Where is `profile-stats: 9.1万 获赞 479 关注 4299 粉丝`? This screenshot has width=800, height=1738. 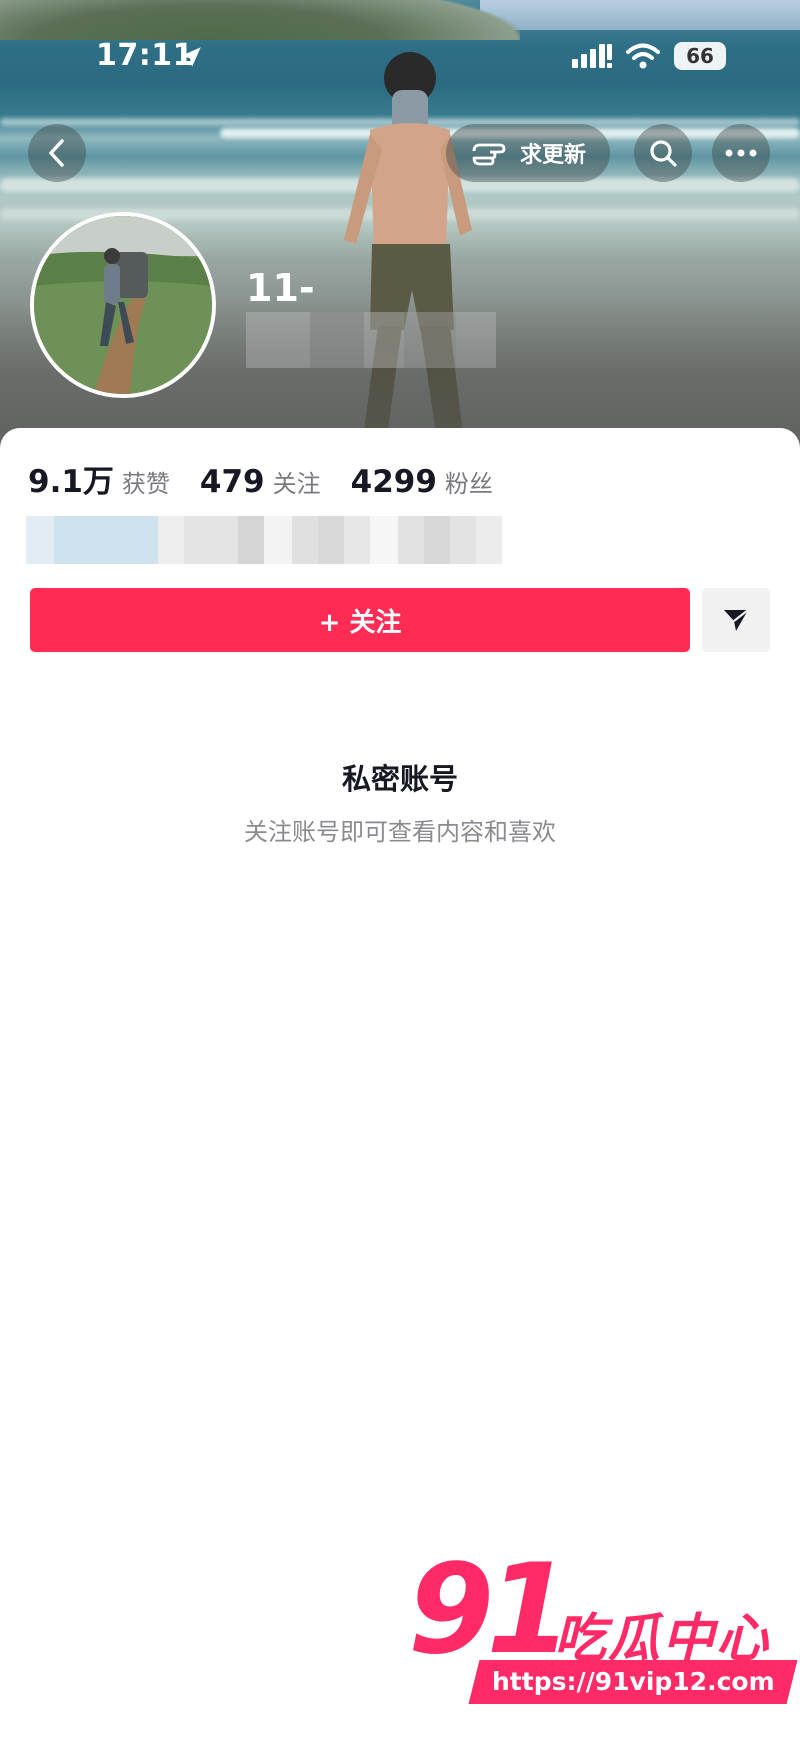
profile-stats: 9.1万 获赞 479 关注 4299 粉丝 is located at coordinates (275, 478).